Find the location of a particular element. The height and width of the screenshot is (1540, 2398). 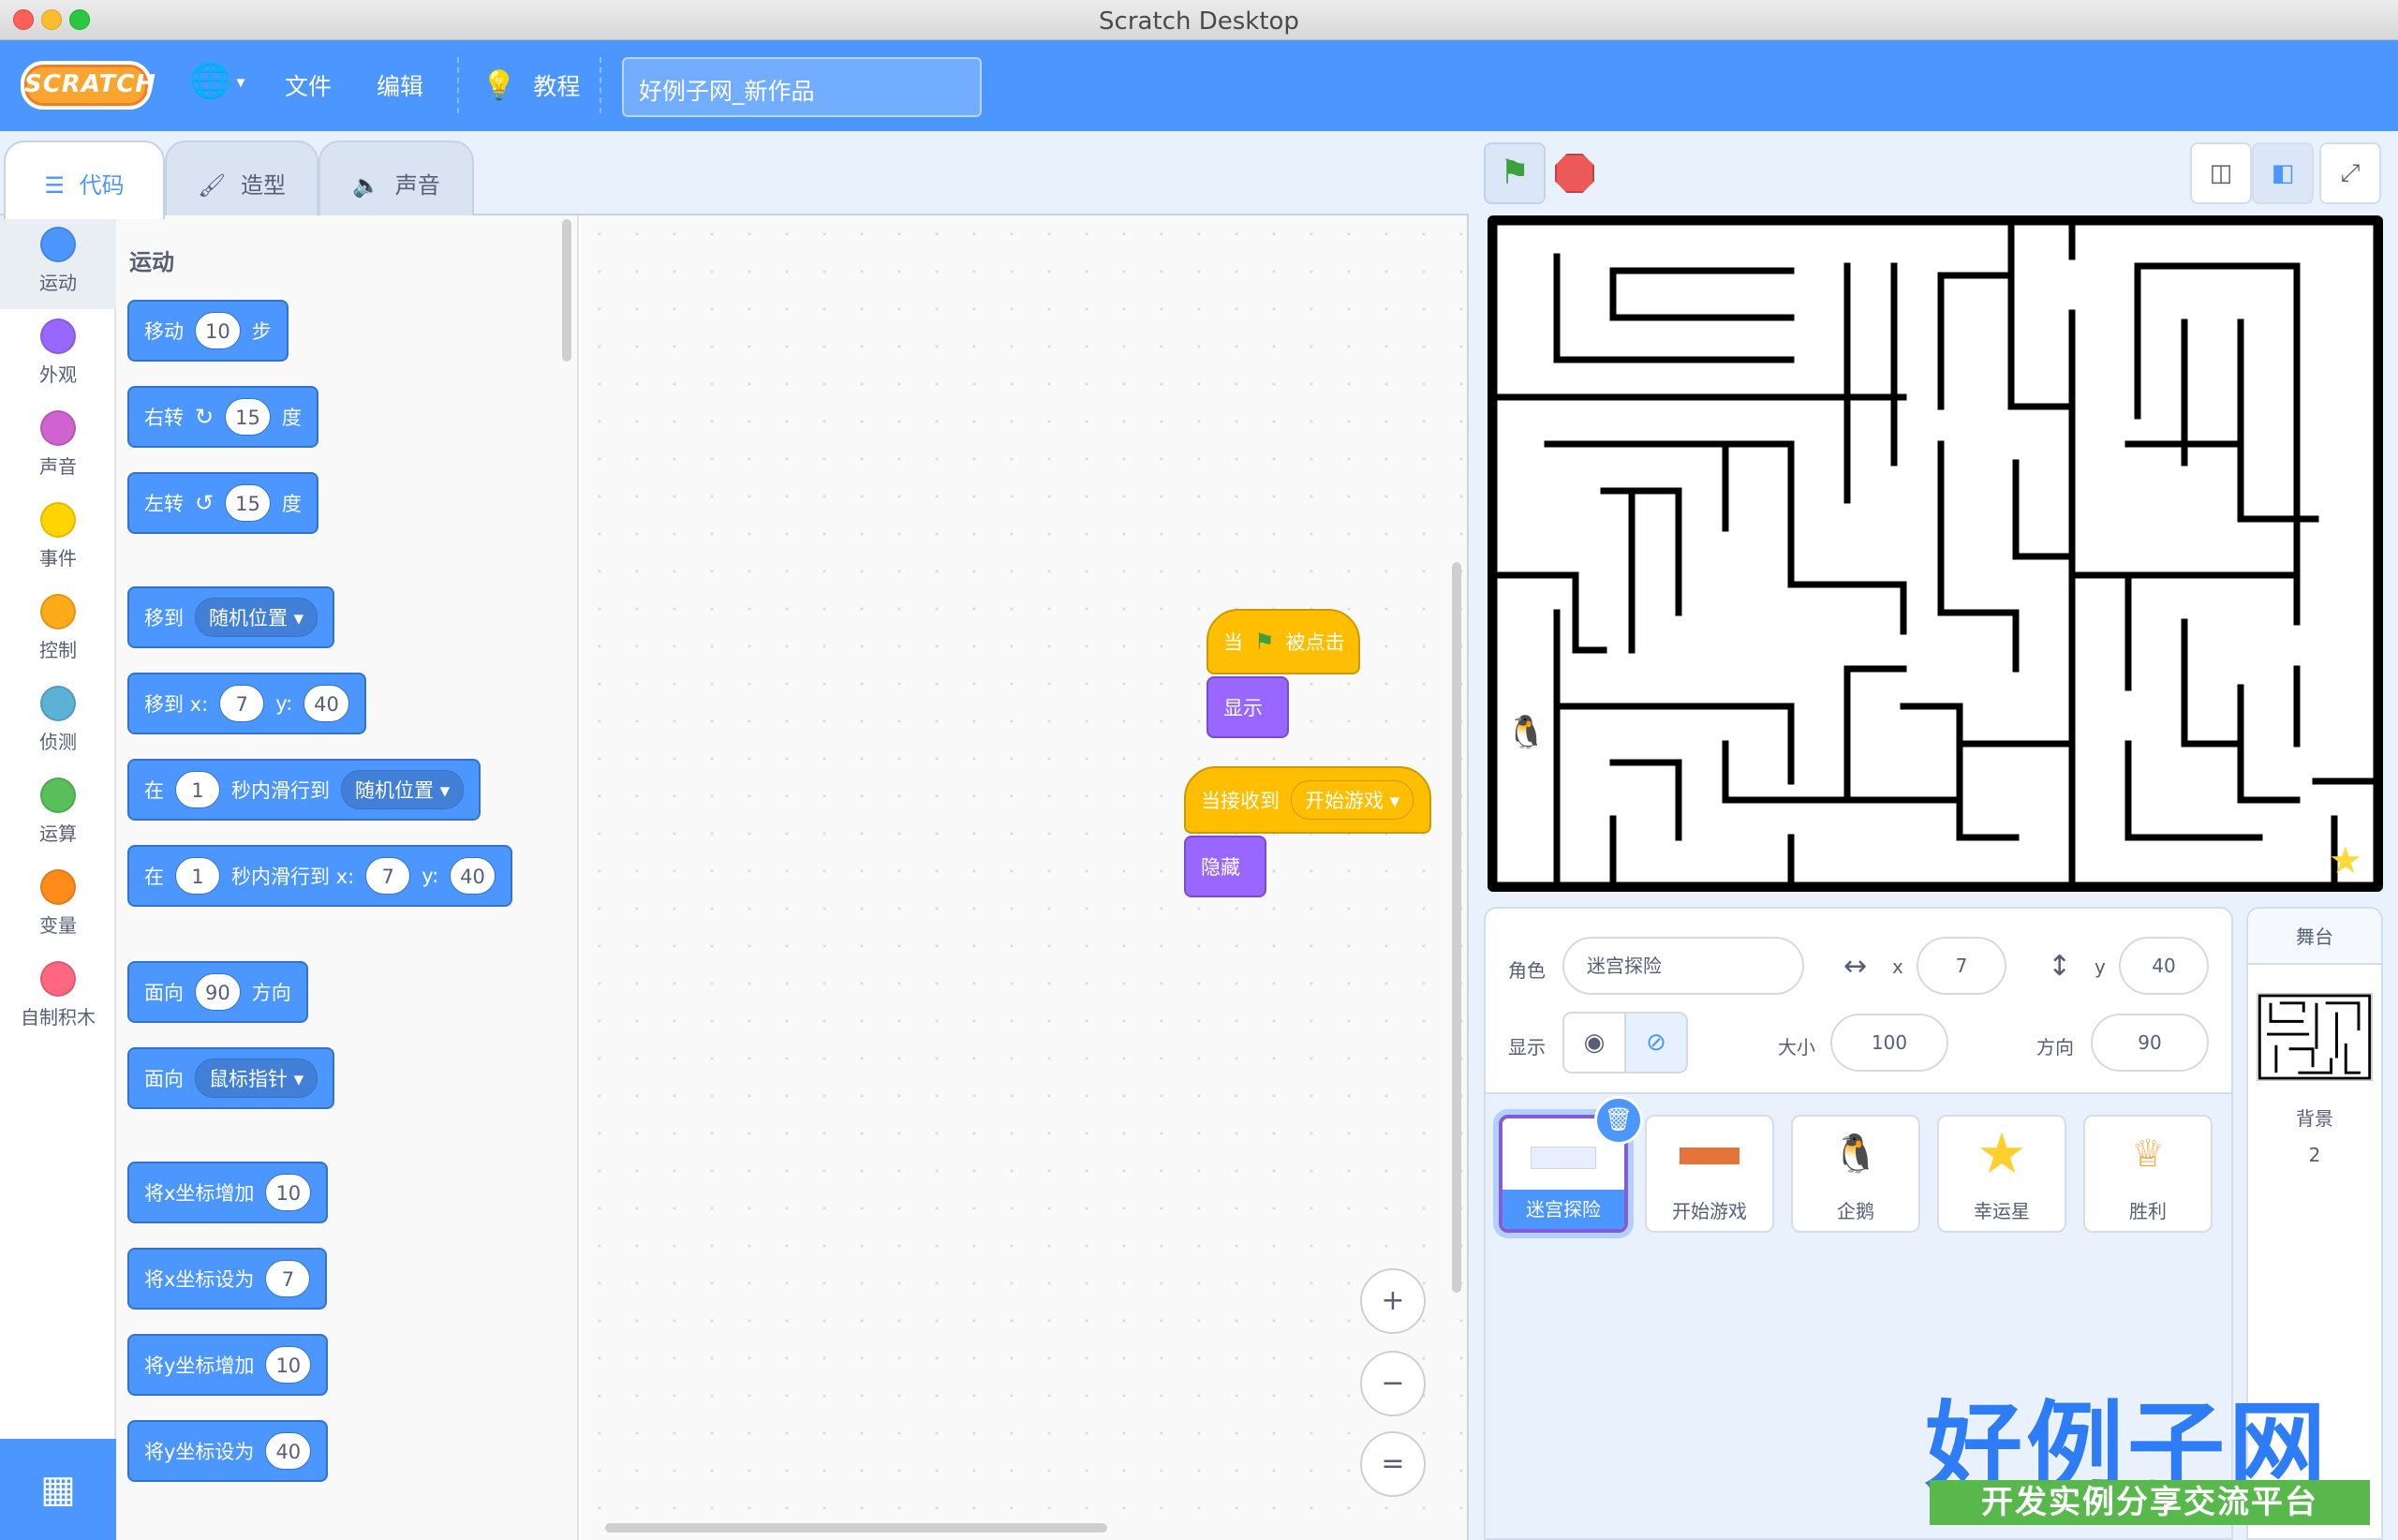

block-text: 当接收到 is located at coordinates (1240, 801).